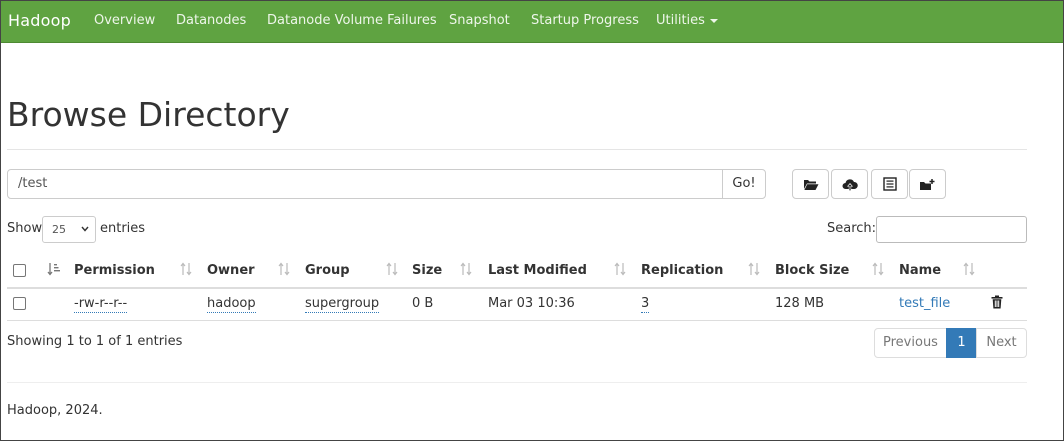 The width and height of the screenshot is (1064, 441). What do you see at coordinates (645, 304) in the screenshot?
I see `cell-replication: 3` at bounding box center [645, 304].